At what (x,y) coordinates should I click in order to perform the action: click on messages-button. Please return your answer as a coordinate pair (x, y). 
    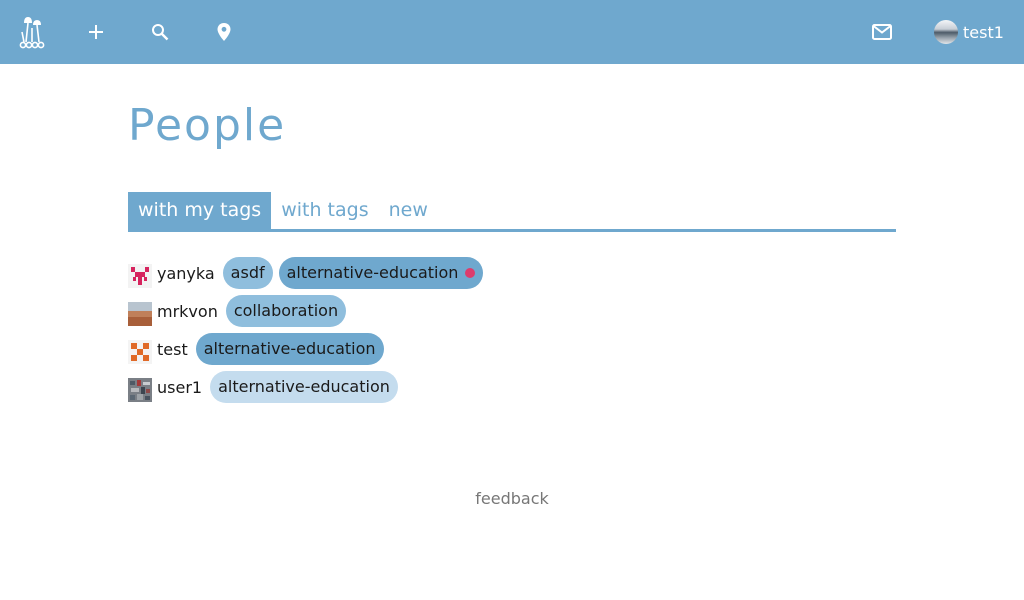
    Looking at the image, I should click on (882, 32).